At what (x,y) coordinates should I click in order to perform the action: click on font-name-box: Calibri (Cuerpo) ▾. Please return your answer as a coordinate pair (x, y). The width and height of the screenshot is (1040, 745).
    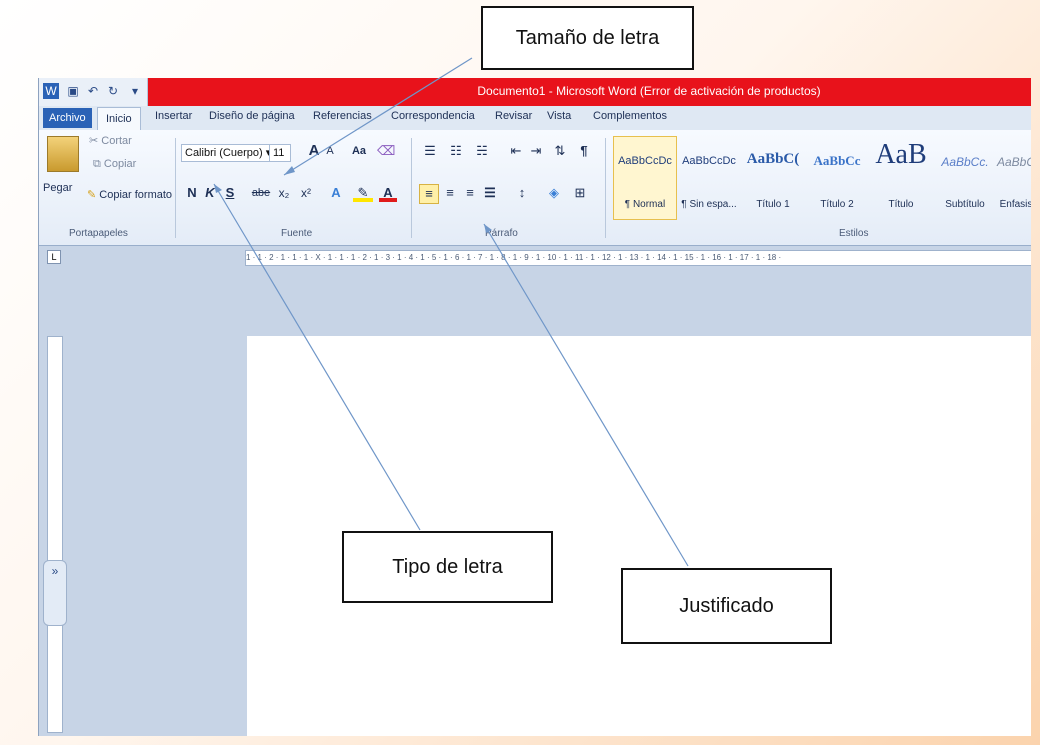
    Looking at the image, I should click on (227, 153).